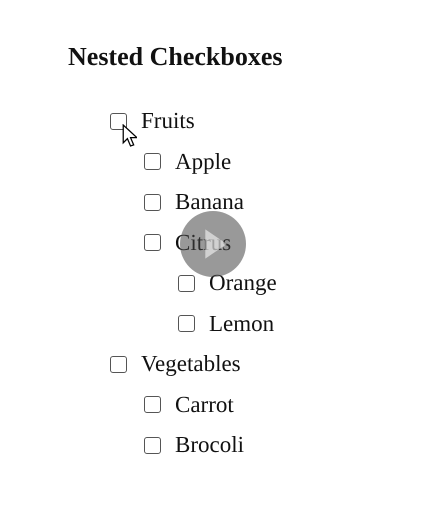 This screenshot has width=422, height=520. I want to click on checkbox-label: Apple, so click(203, 162).